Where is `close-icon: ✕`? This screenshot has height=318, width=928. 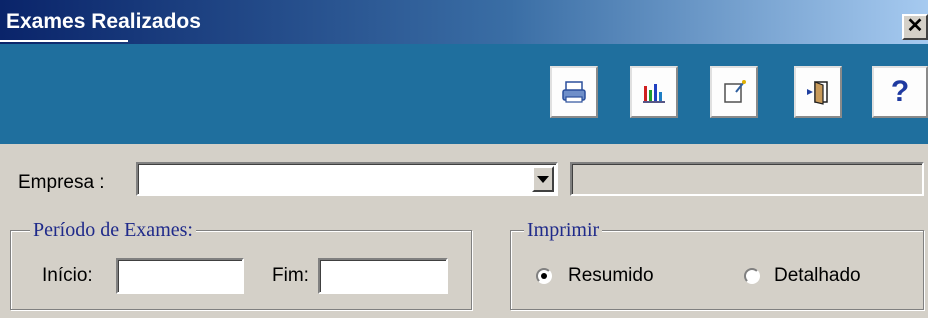 close-icon: ✕ is located at coordinates (915, 26).